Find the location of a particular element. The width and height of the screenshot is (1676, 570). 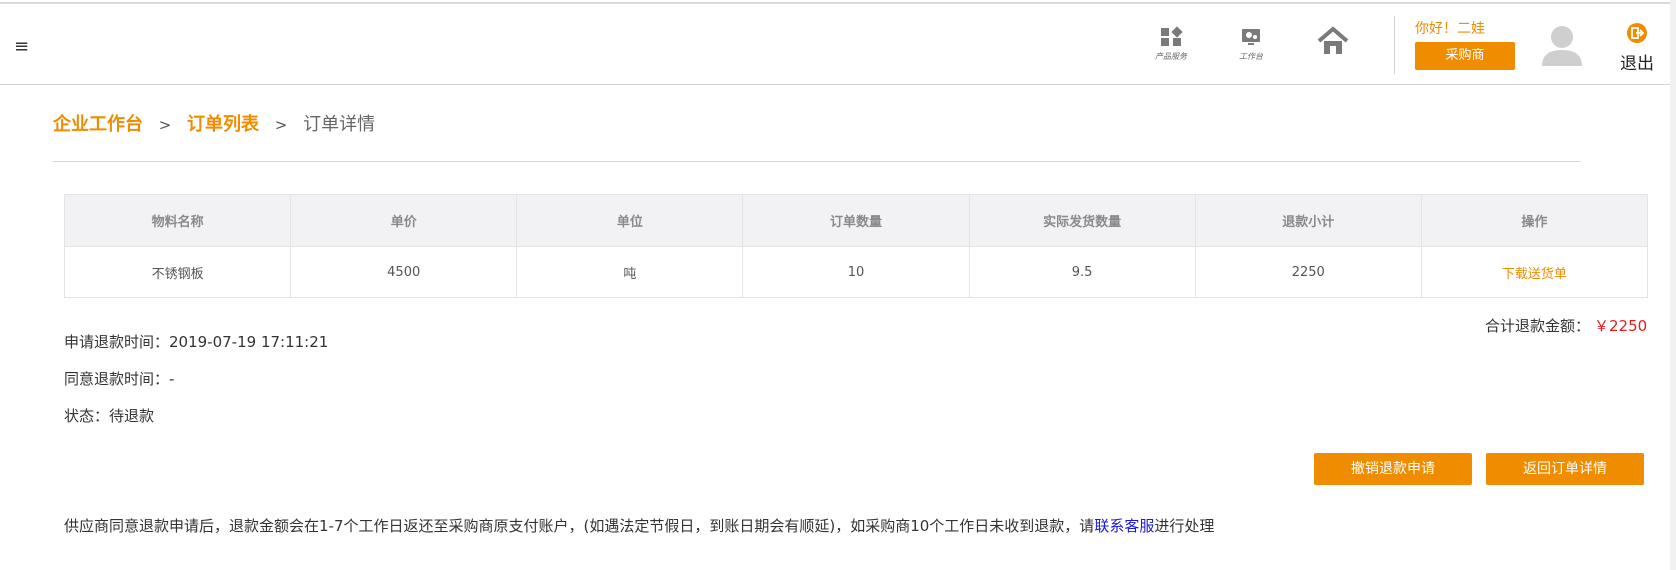

back-to-order-detail-button: 返回订单详情 is located at coordinates (1565, 469).